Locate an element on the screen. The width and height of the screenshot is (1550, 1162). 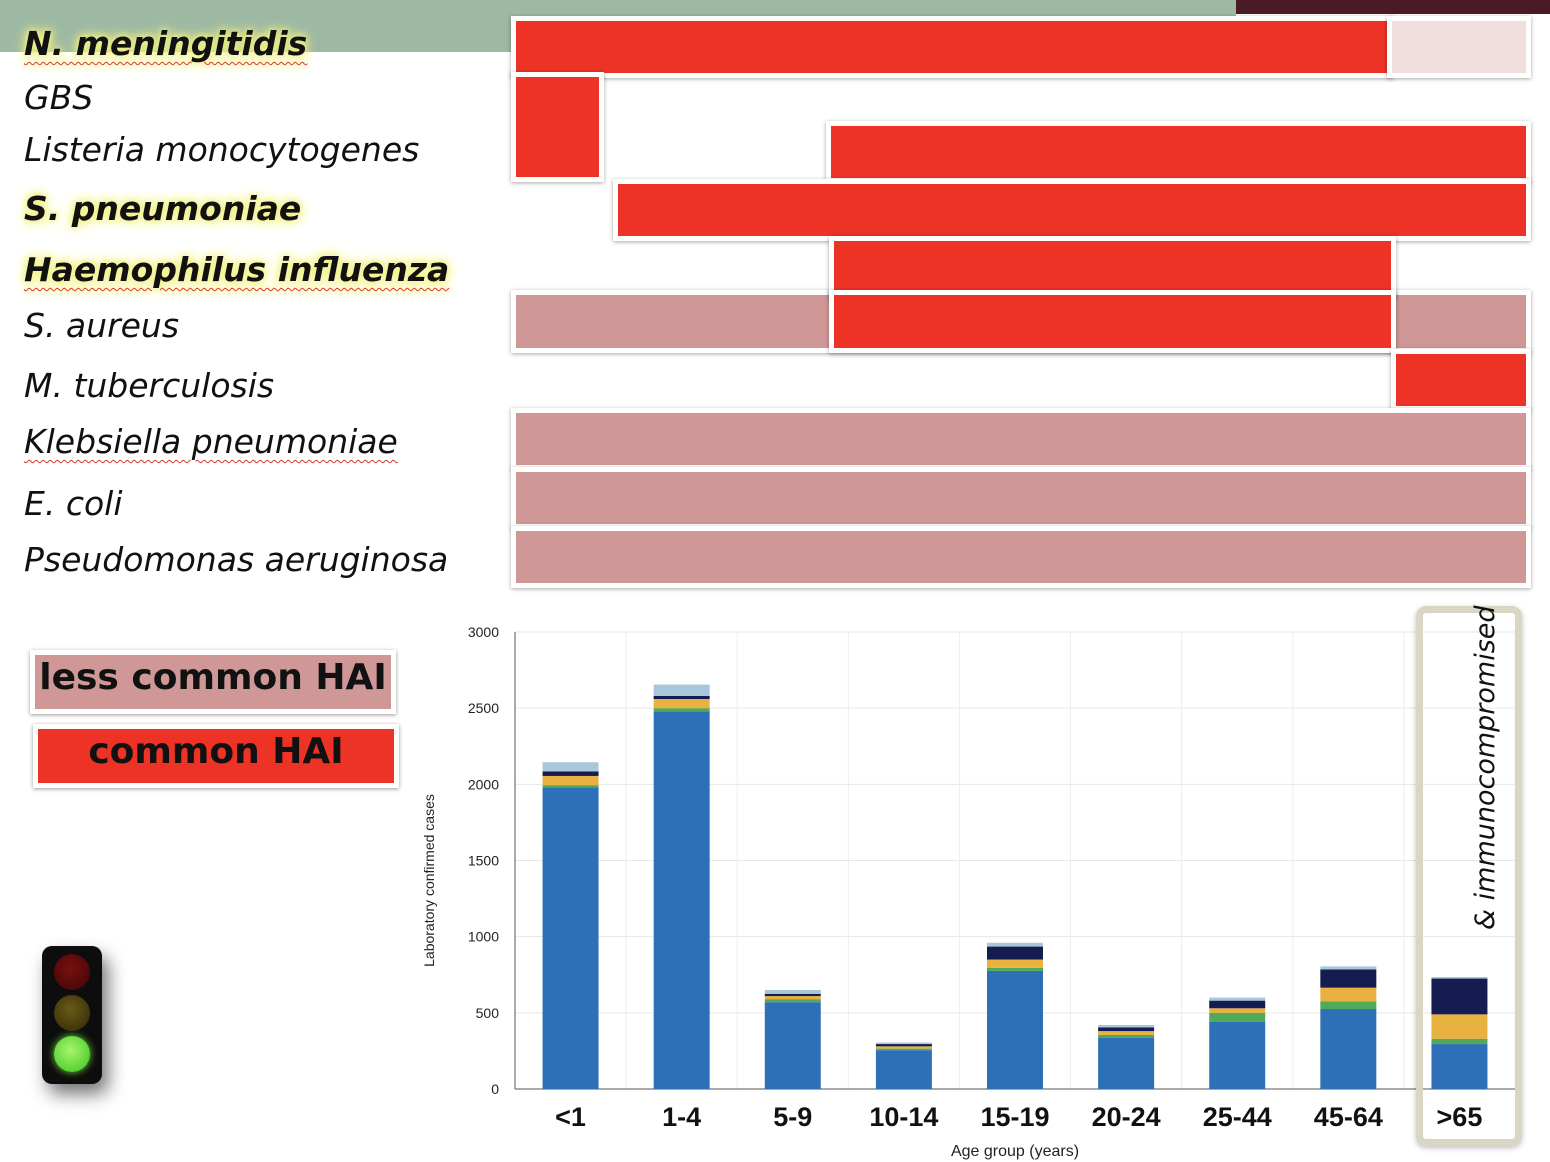
traffic-light-icon is located at coordinates (72, 1015).